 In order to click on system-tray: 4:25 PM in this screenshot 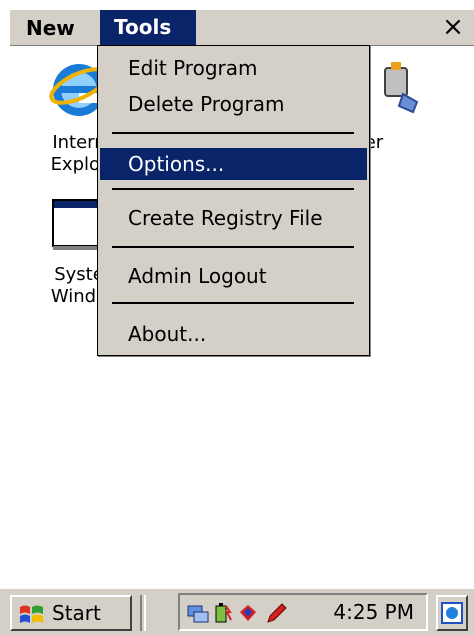, I will do `click(303, 612)`.